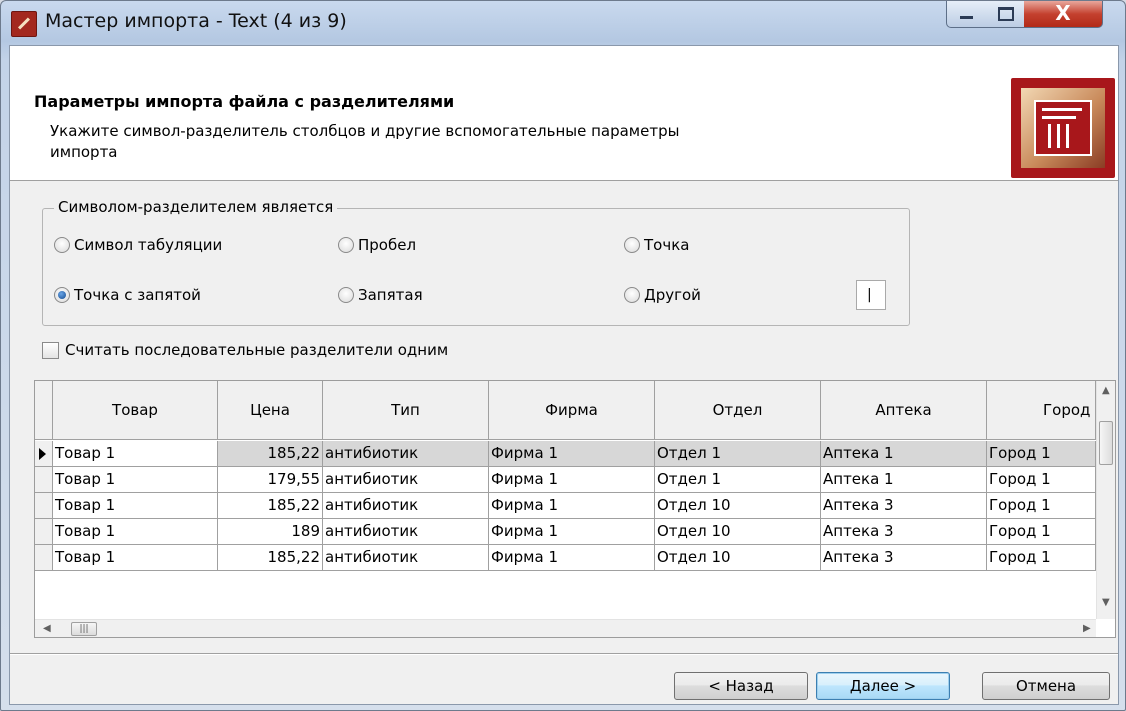 Image resolution: width=1126 pixels, height=711 pixels. What do you see at coordinates (564, 654) in the screenshot?
I see `footer-divider` at bounding box center [564, 654].